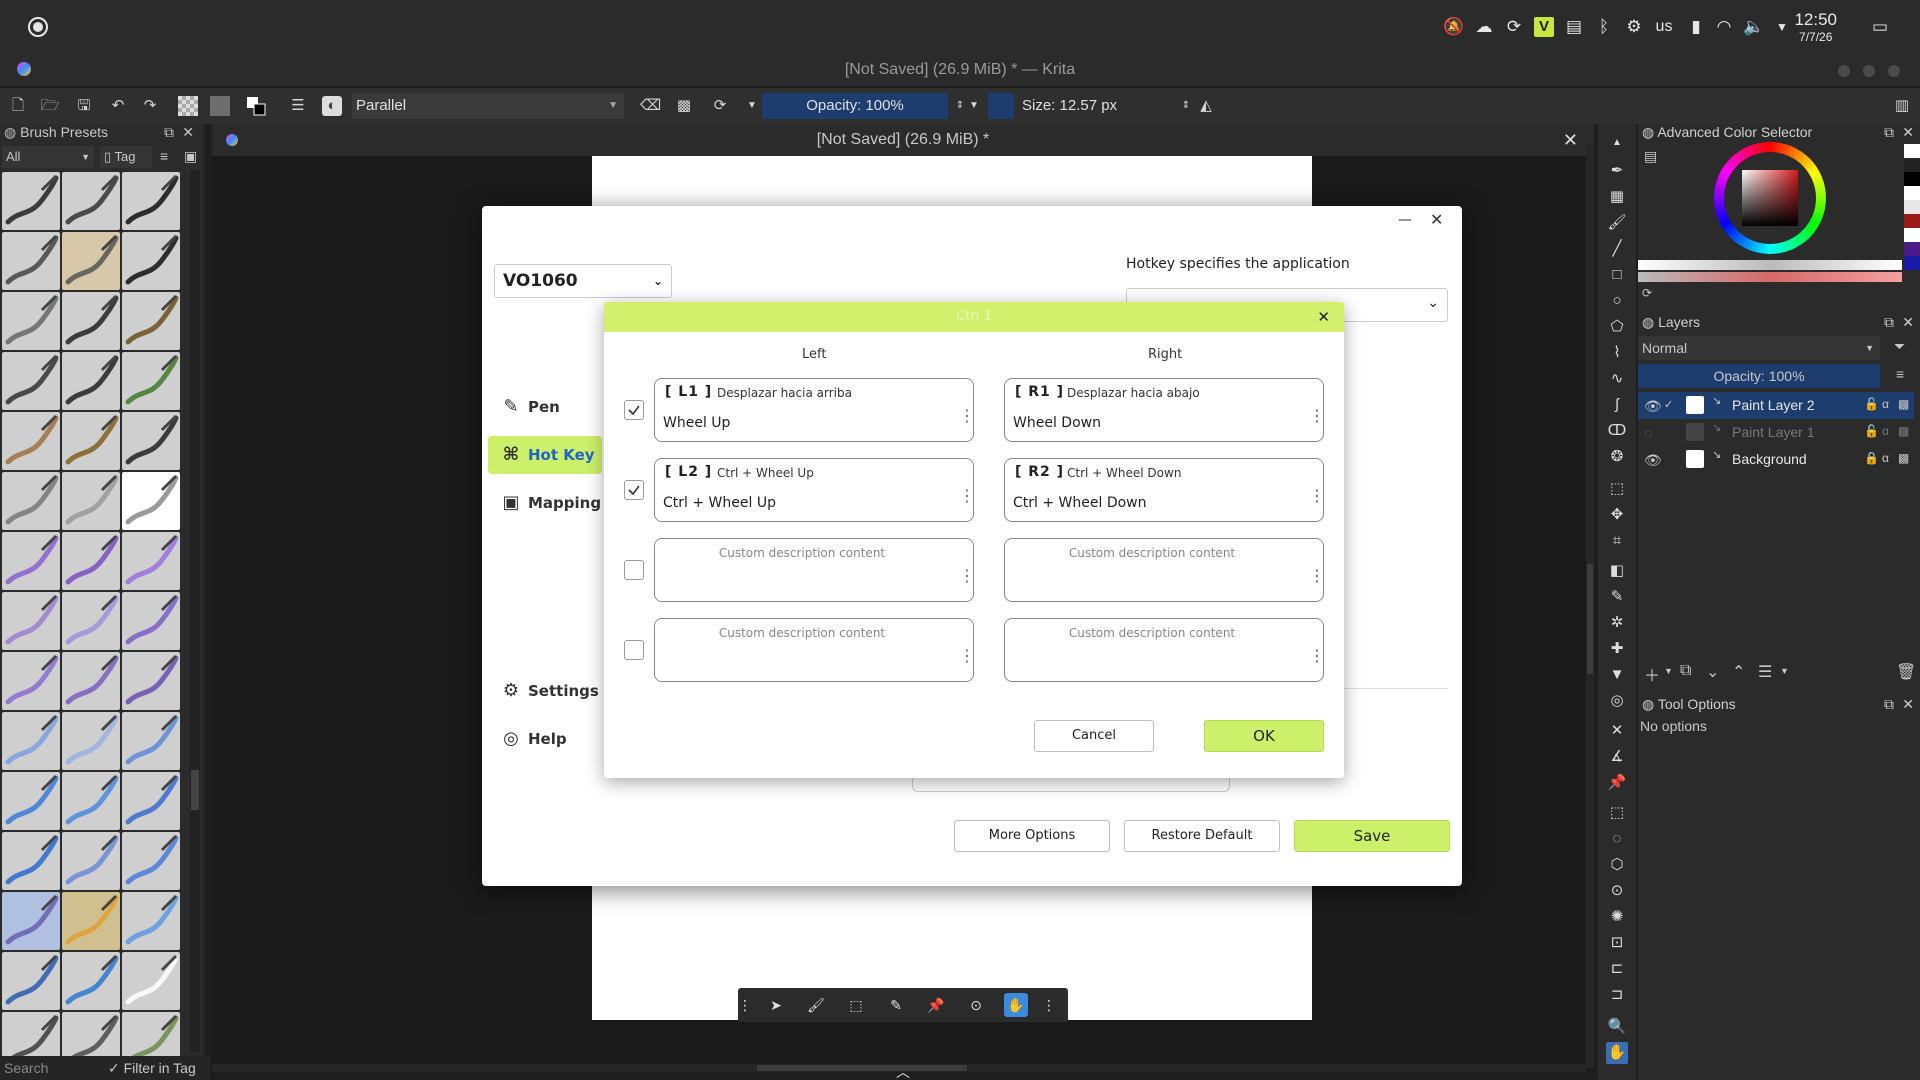 This screenshot has width=1920, height=1080. I want to click on saturation-slider, so click(1770, 277).